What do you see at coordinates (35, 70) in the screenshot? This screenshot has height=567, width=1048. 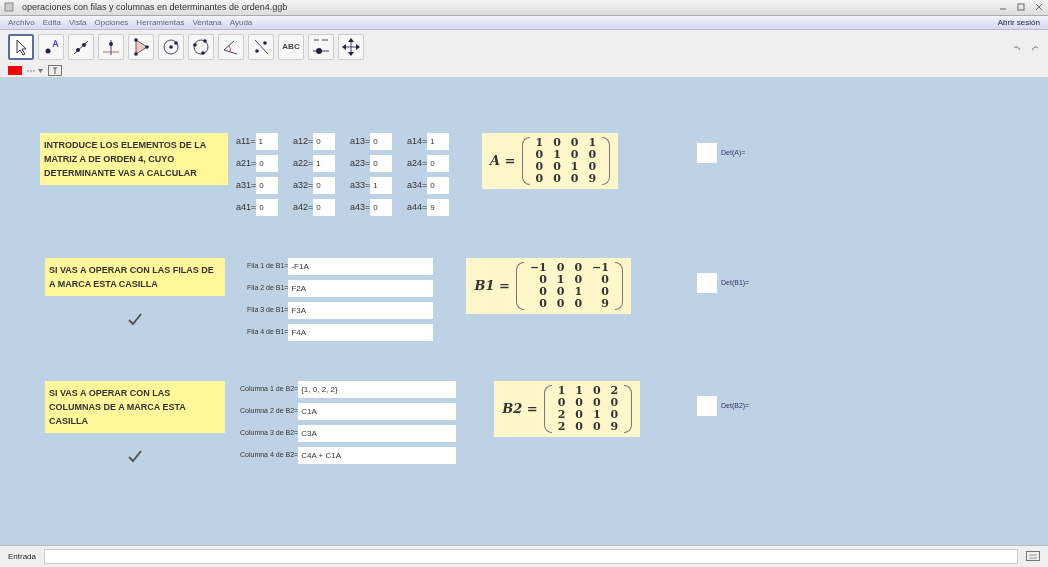 I see `line-style-icon` at bounding box center [35, 70].